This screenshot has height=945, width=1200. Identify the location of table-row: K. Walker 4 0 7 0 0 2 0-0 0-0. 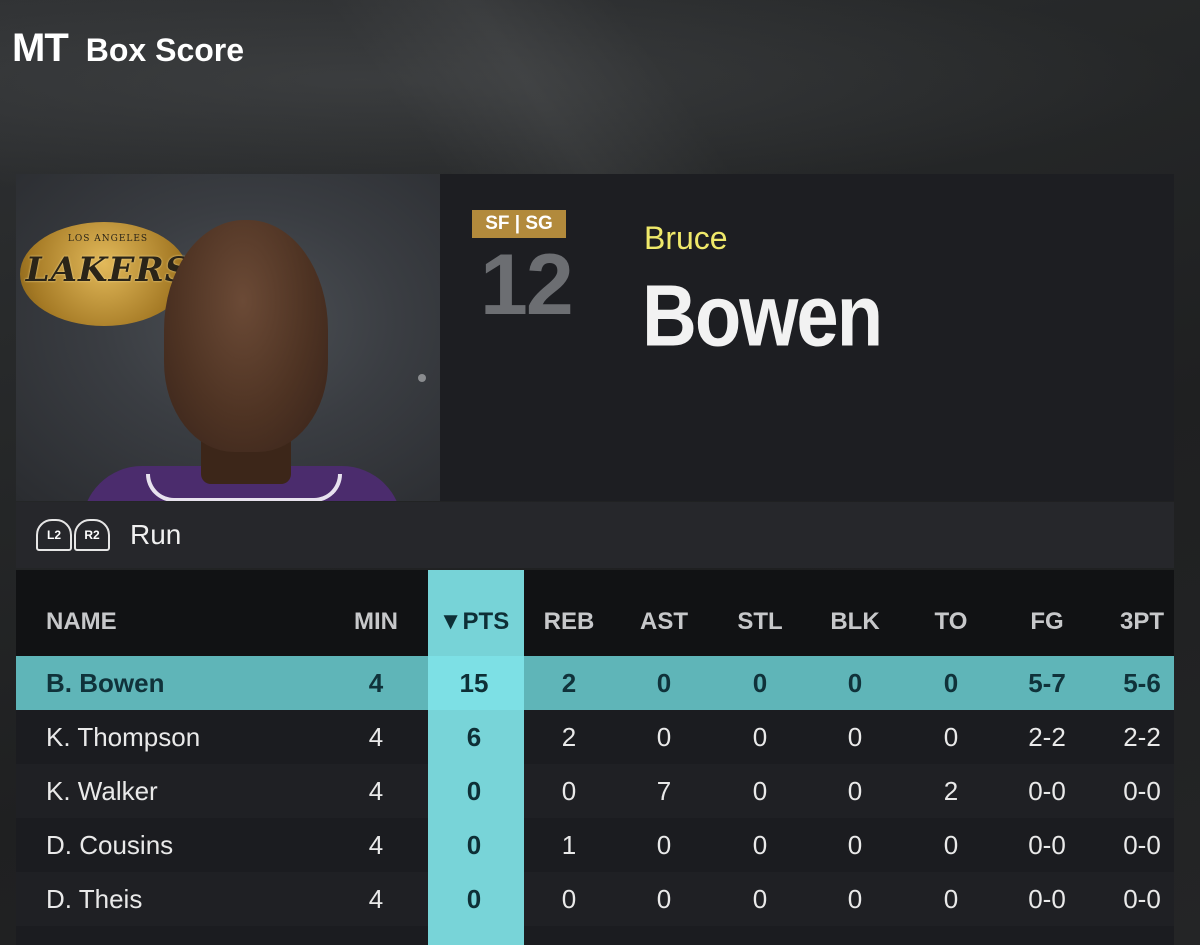
(595, 791).